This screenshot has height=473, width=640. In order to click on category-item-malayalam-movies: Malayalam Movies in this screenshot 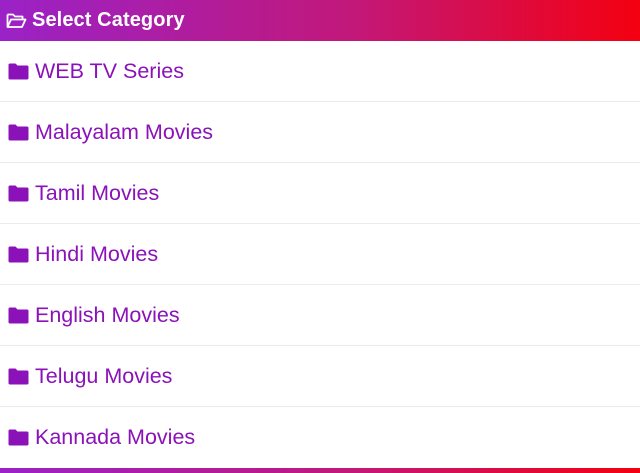, I will do `click(320, 132)`.